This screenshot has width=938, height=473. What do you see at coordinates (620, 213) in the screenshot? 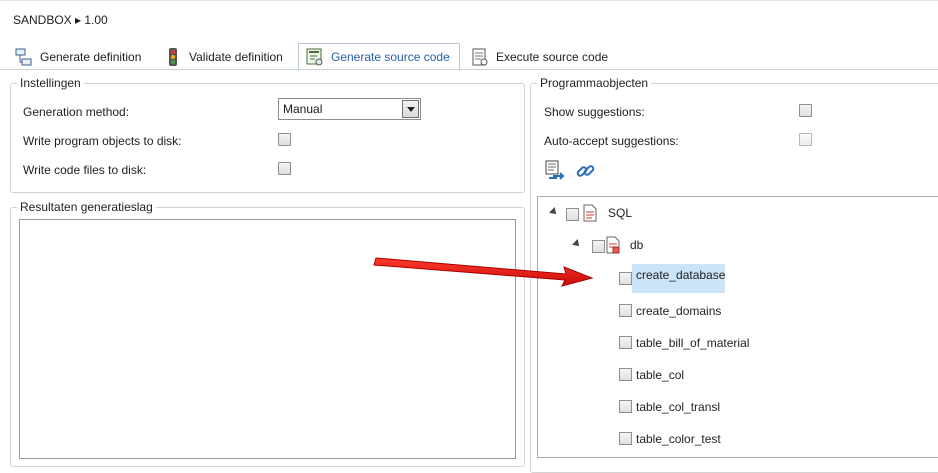
I see `tree-node-label: SQL` at bounding box center [620, 213].